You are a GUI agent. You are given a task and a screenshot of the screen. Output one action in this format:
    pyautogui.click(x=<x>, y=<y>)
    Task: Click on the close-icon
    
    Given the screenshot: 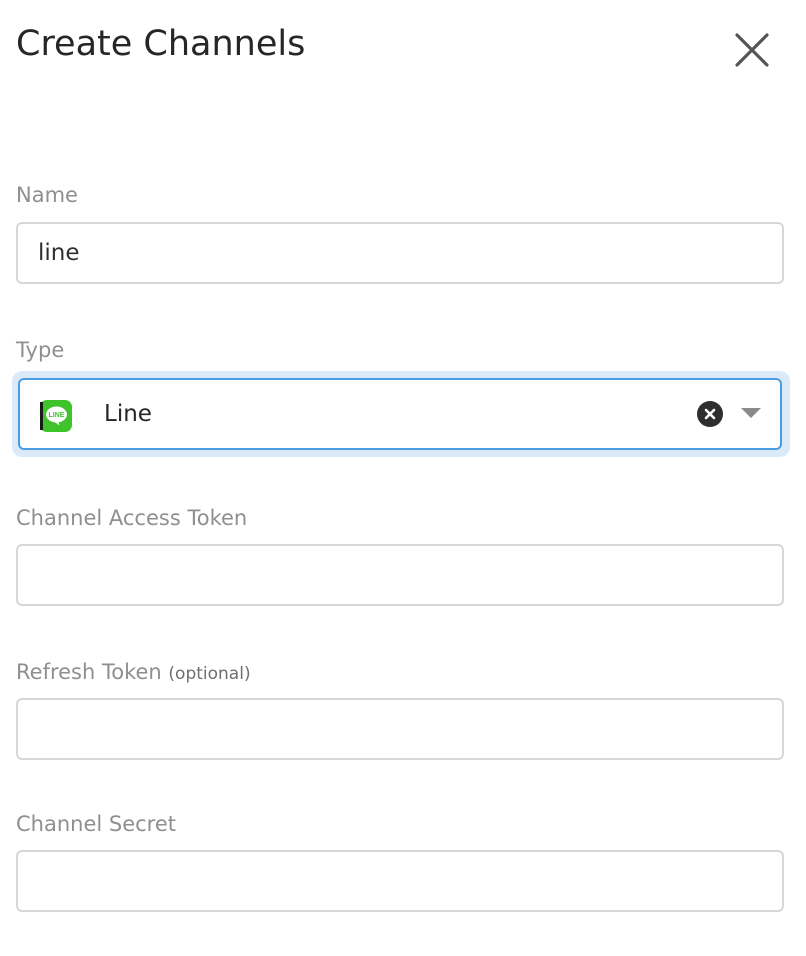 What is the action you would take?
    pyautogui.click(x=752, y=50)
    